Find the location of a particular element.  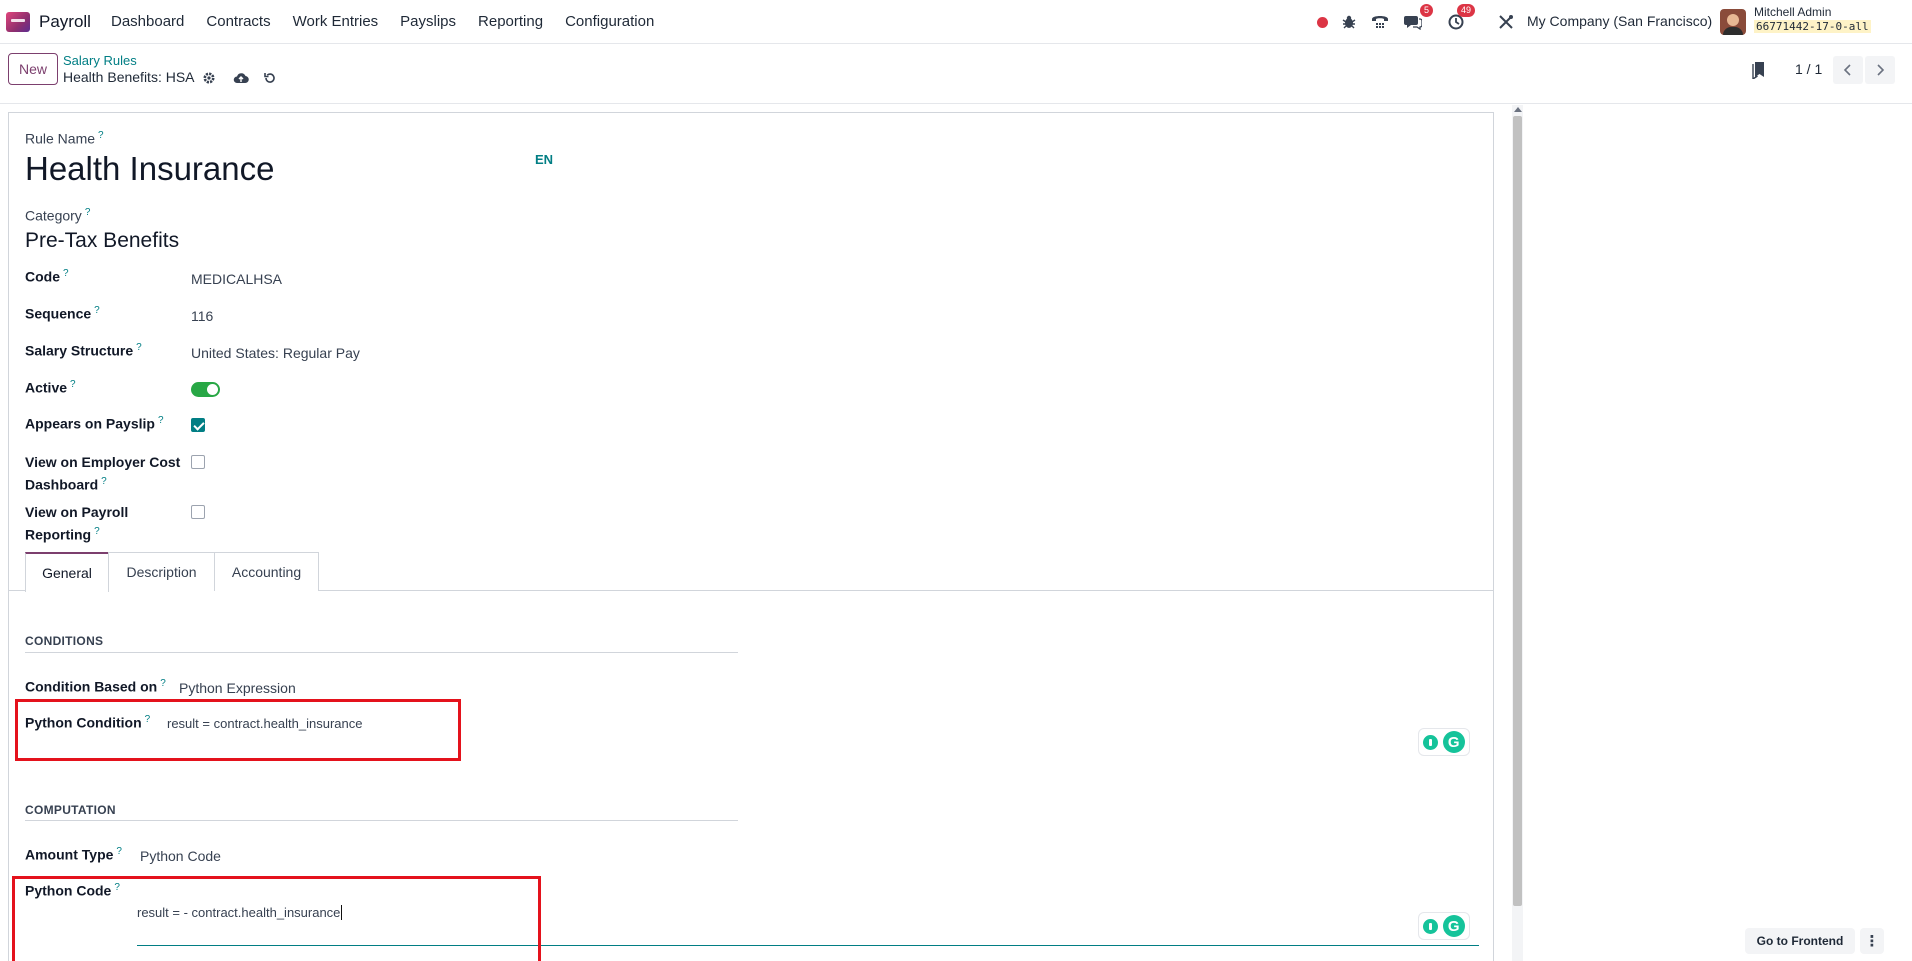

salary-structure-field: United States: Regular Pay is located at coordinates (275, 353).